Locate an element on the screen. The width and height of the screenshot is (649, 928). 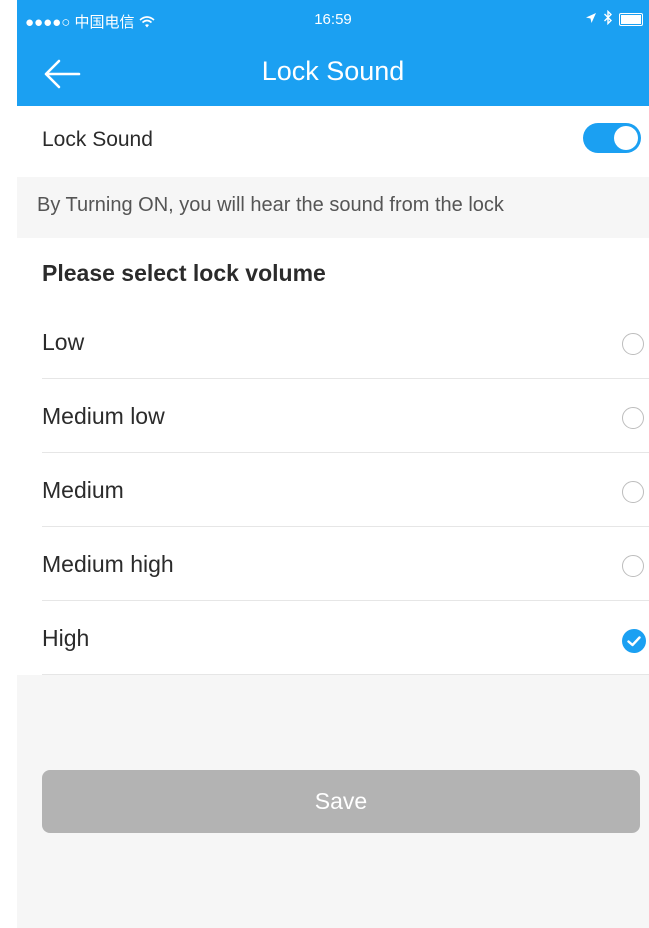
header: ●●●●○ 中国电信 16:59 Lock Sound is located at coordinates (333, 53).